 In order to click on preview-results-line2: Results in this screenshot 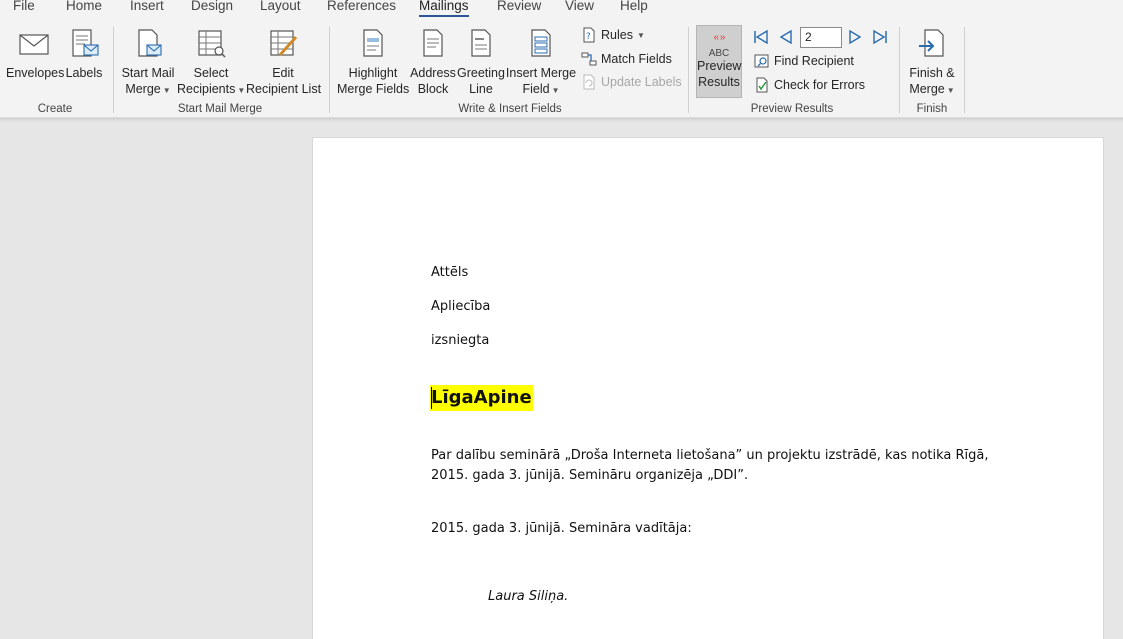, I will do `click(719, 82)`.